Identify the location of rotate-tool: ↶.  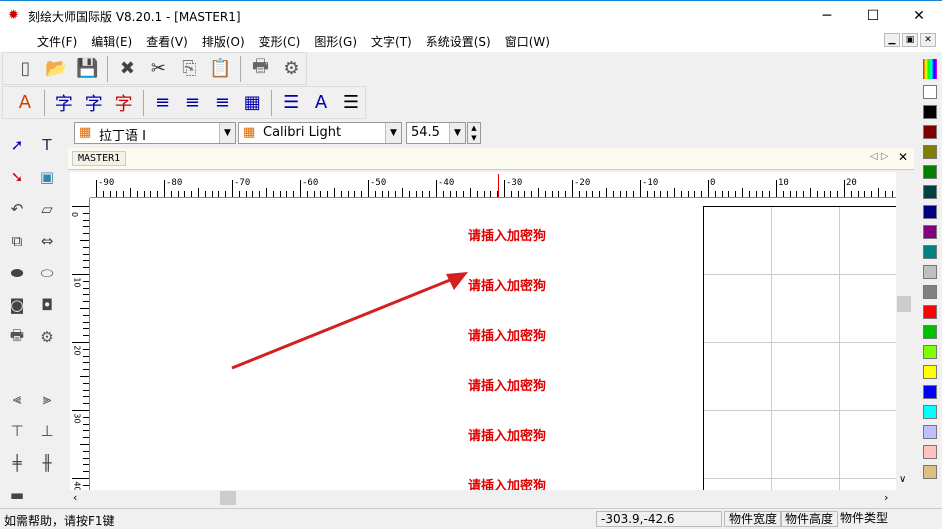
(17, 209).